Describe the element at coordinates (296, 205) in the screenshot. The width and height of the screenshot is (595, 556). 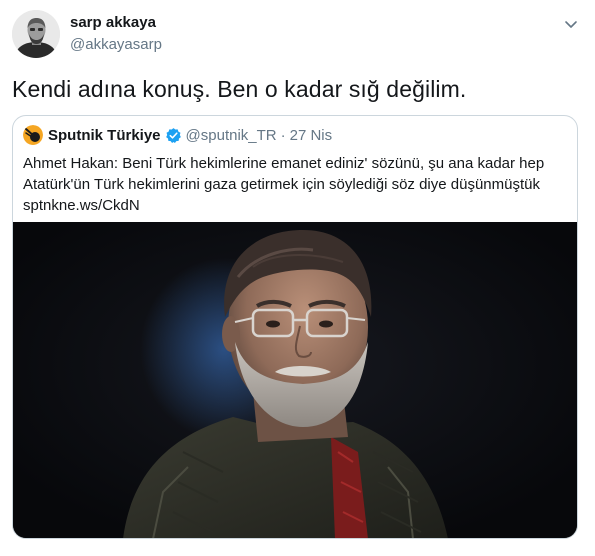
I see `quoted-link: sptnkne.ws/CkdN` at that location.